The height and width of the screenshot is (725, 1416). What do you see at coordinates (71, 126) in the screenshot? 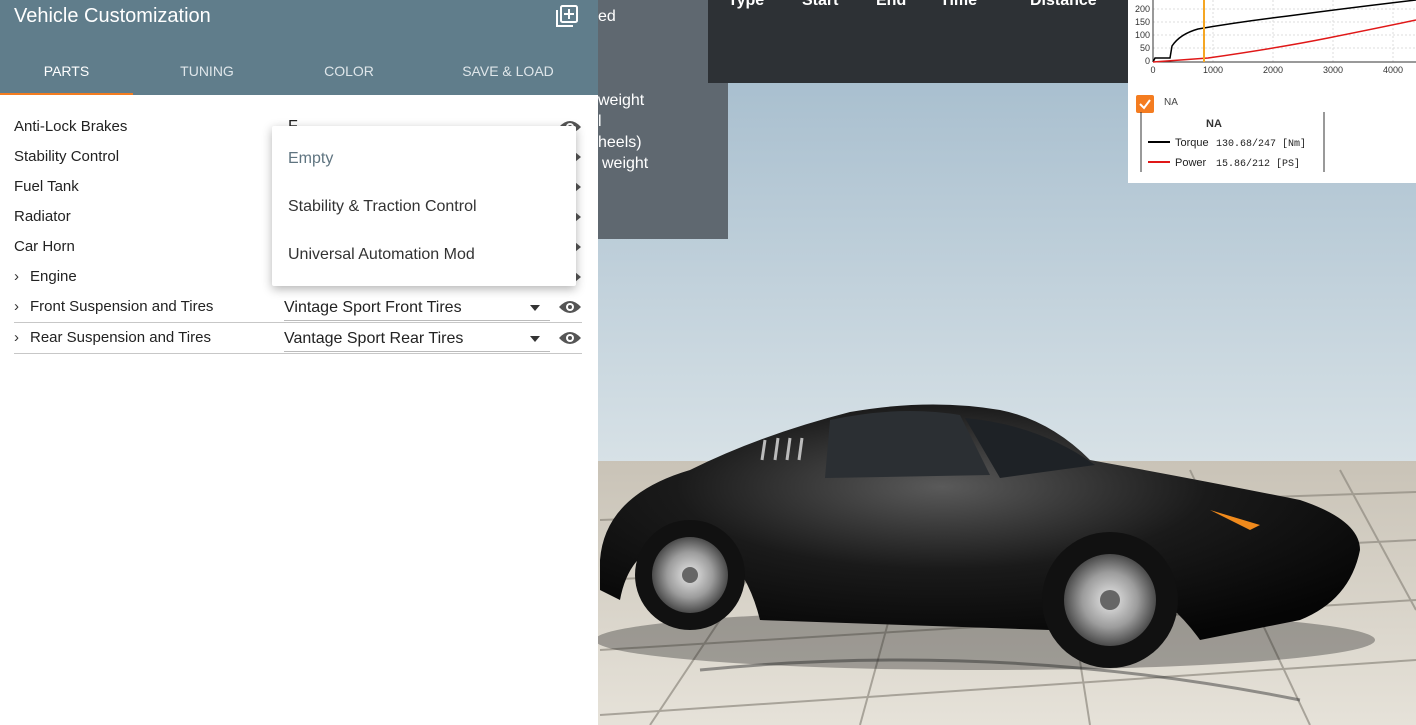
I see `part-label: Anti-Lock Brakes` at bounding box center [71, 126].